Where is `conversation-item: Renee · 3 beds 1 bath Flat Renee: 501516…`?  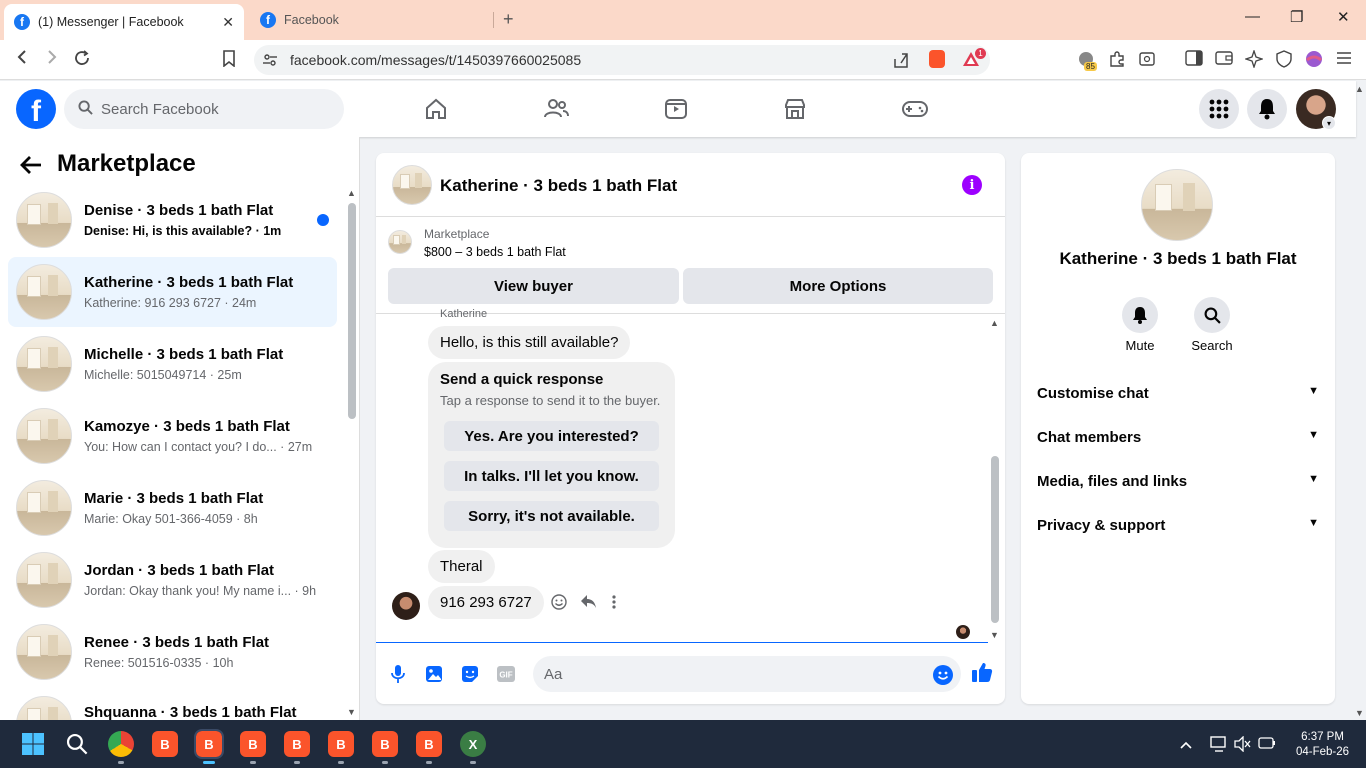 conversation-item: Renee · 3 beds 1 bath Flat Renee: 501516… is located at coordinates (172, 652).